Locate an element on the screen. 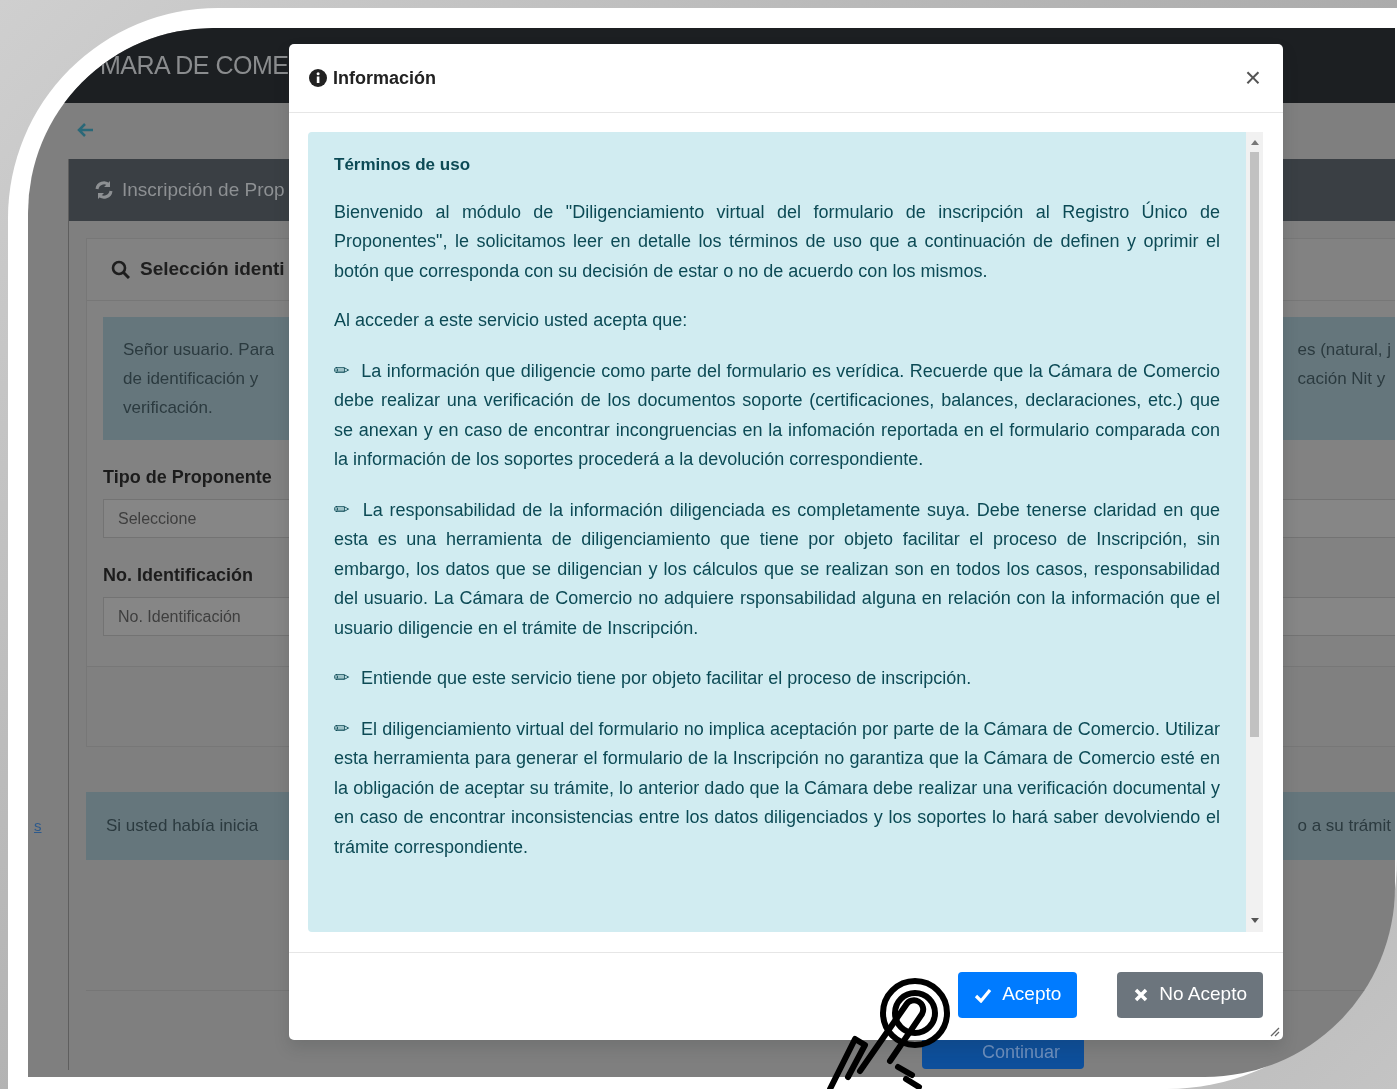 The height and width of the screenshot is (1089, 1397). intro-paragraph: Al acceder a este servicio usted acepta que: is located at coordinates (511, 320).